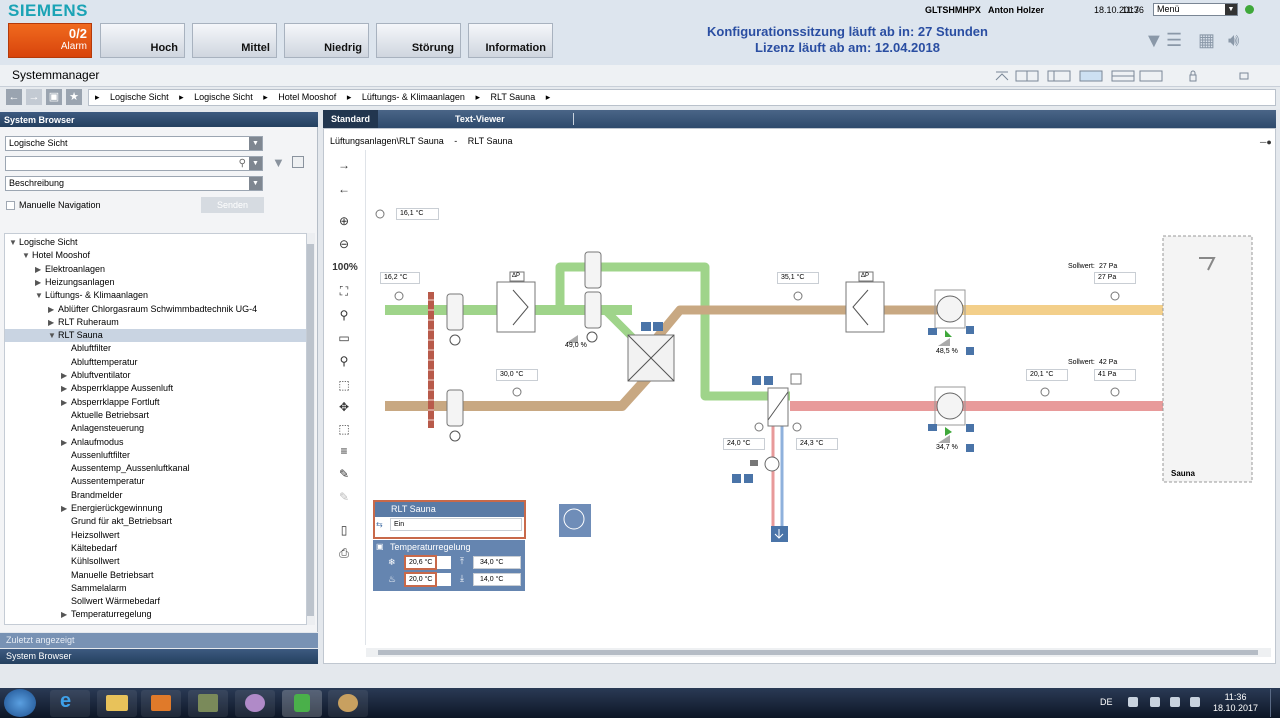 Image resolution: width=1280 pixels, height=718 pixels. Describe the element at coordinates (576, 345) in the screenshot. I see `mixing-damper-value: 49,0 %` at that location.